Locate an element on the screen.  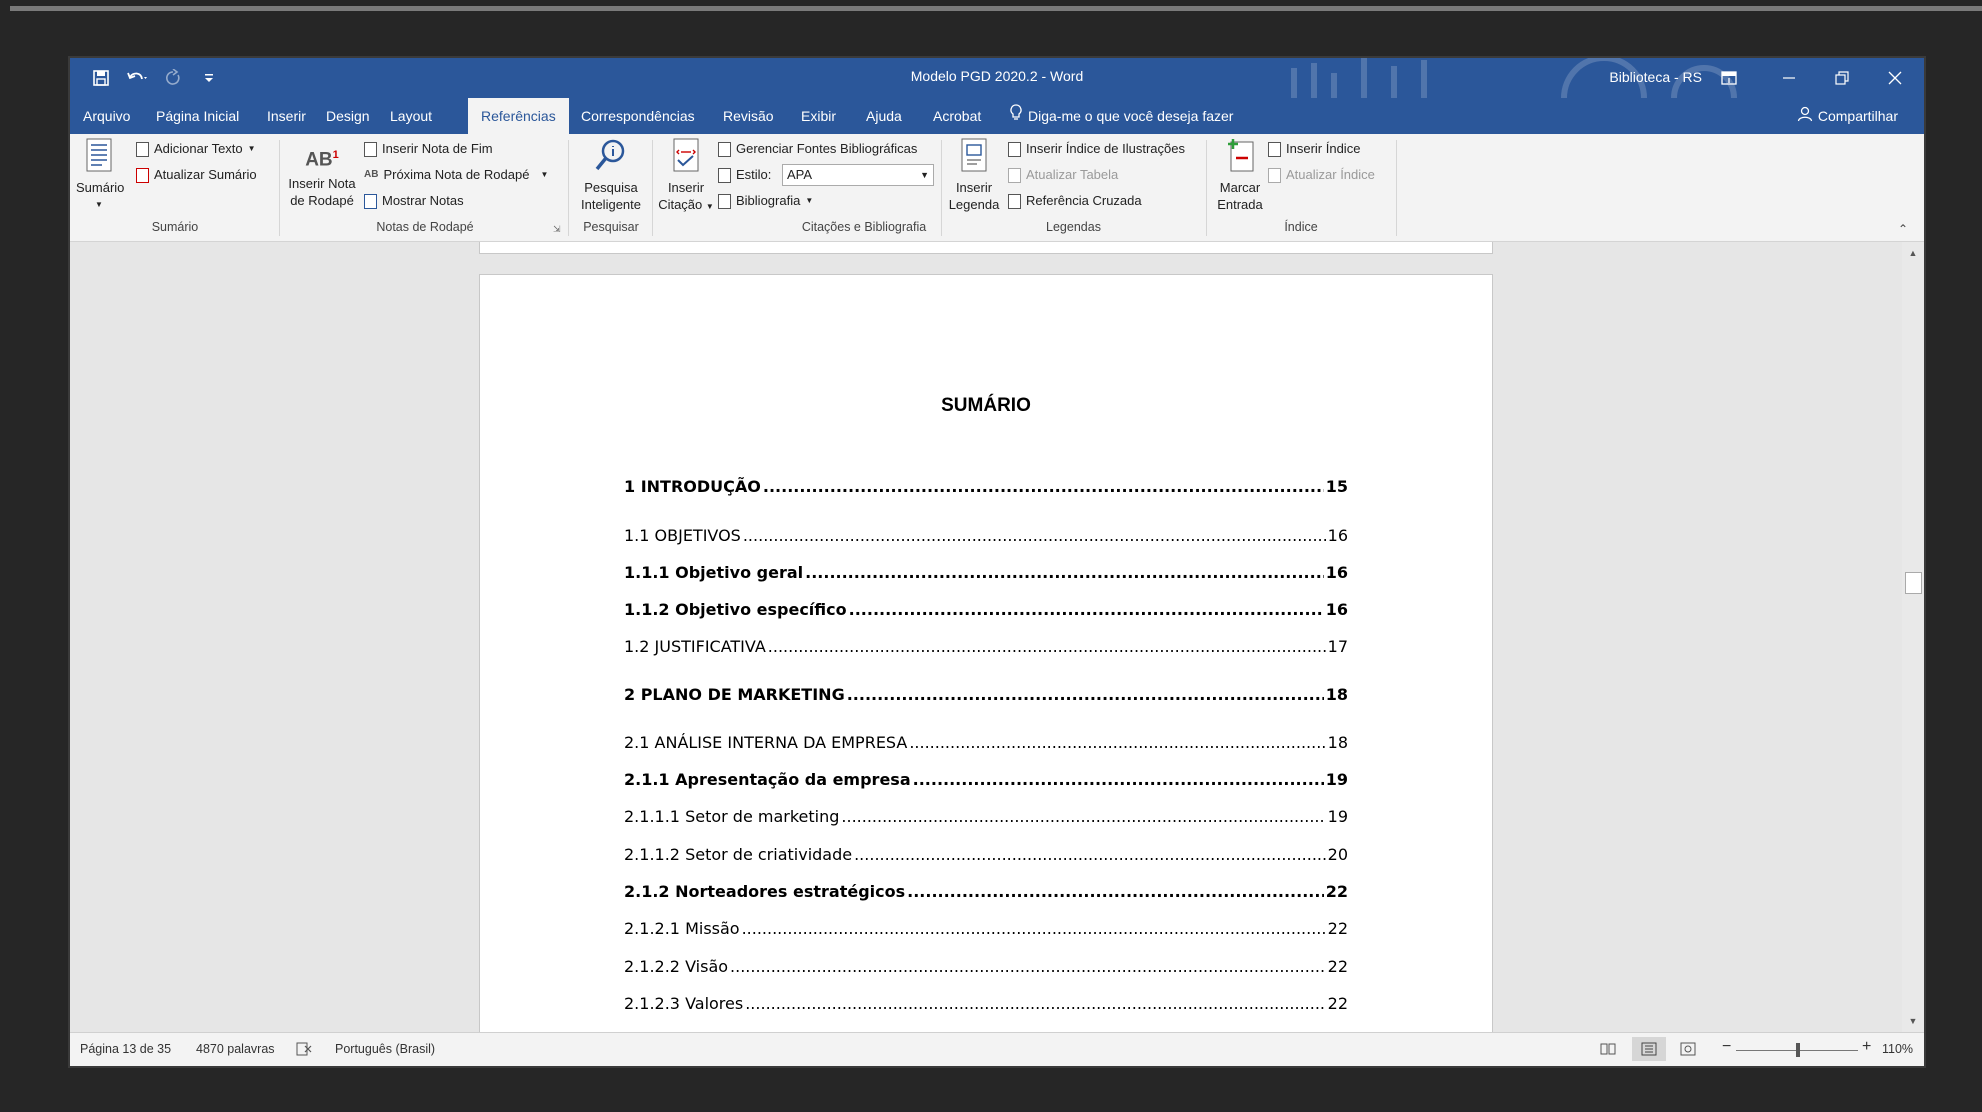
tab-revisao: Revisão is located at coordinates (748, 116).